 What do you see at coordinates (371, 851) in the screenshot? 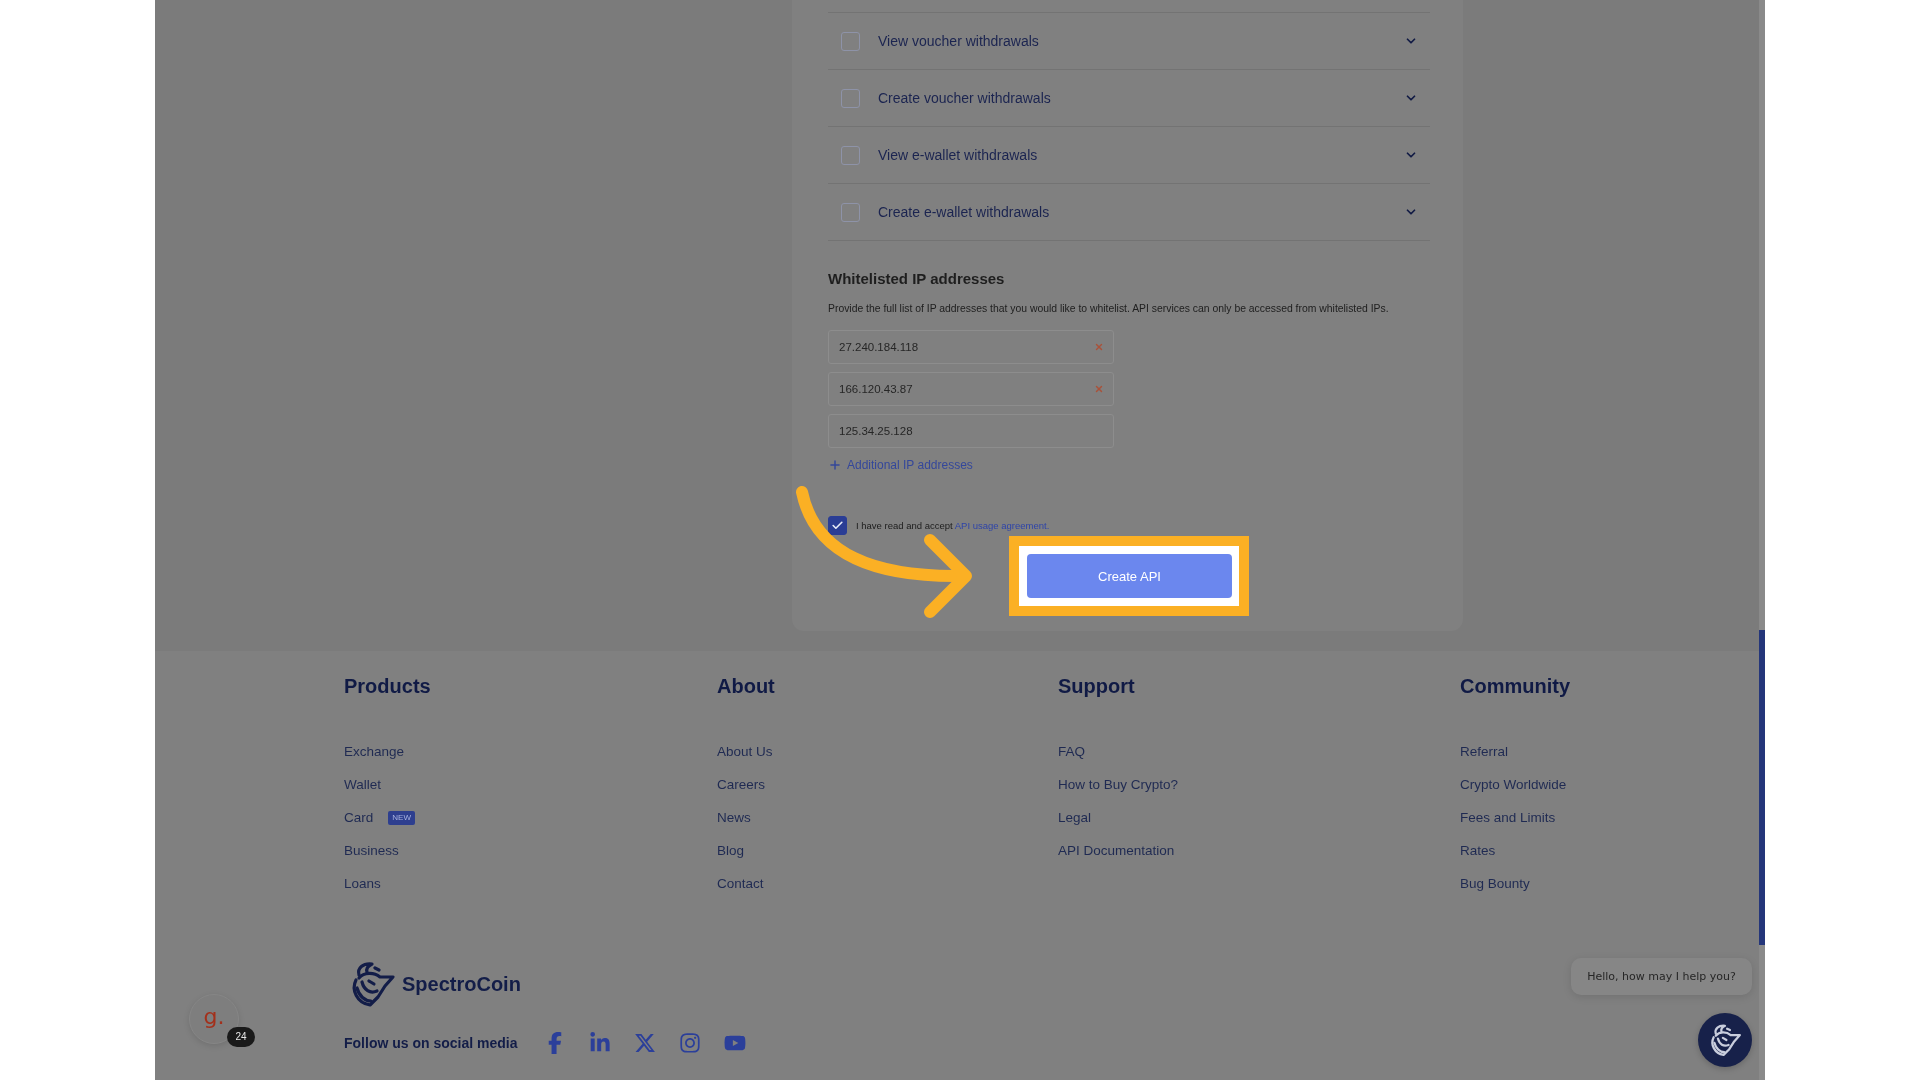
I see `footer-link: Business` at bounding box center [371, 851].